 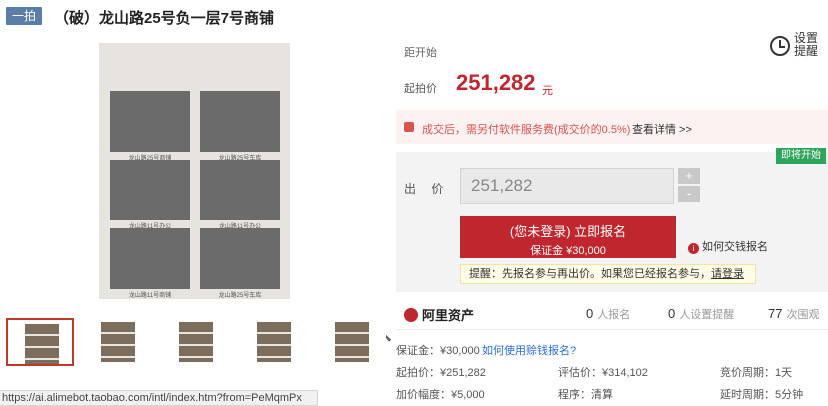 What do you see at coordinates (414, 18) in the screenshot?
I see `title-bar: 一拍 （破）龙山路25号负一层7号商铺` at bounding box center [414, 18].